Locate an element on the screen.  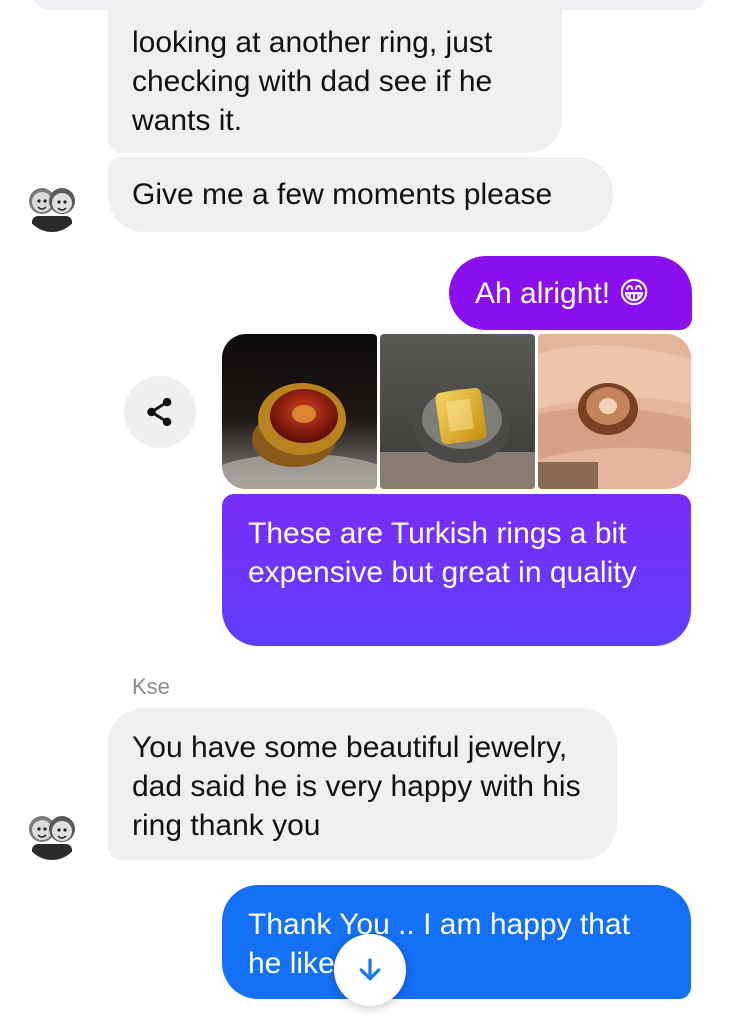
scroll-to-bottom-button is located at coordinates (370, 970).